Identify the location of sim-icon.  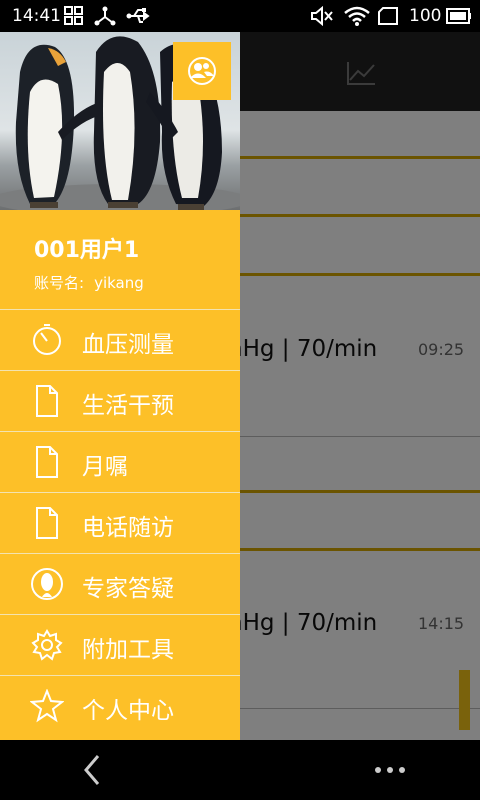
(388, 16).